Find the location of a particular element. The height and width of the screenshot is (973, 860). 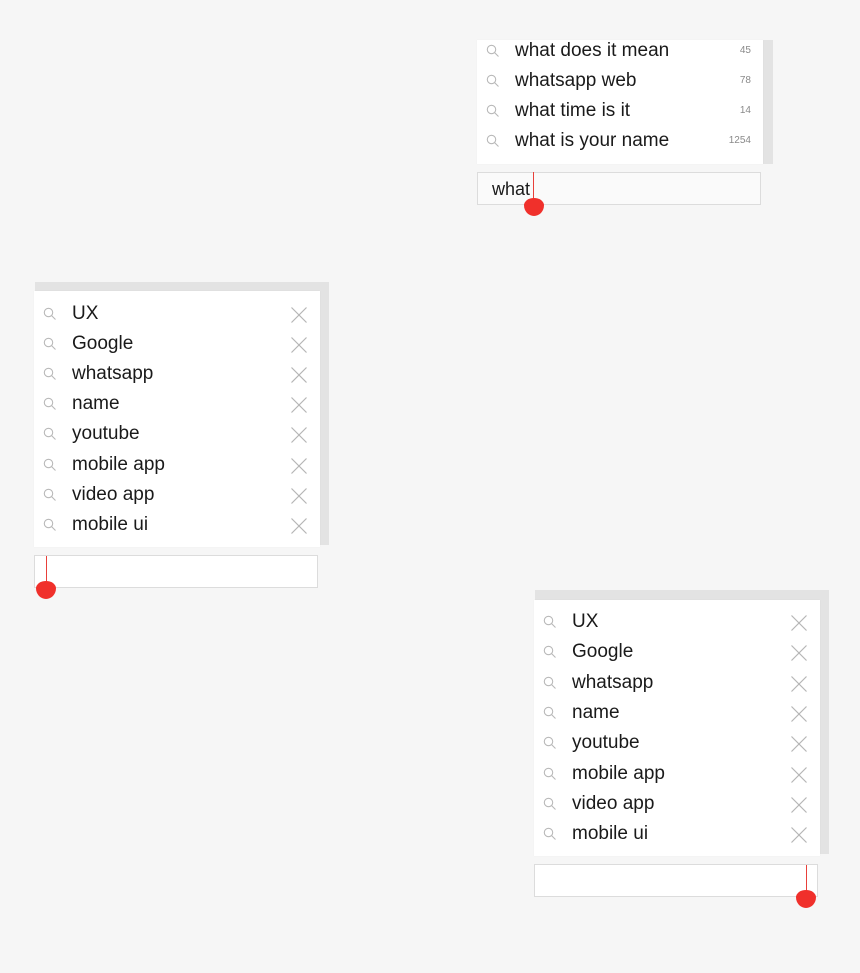

search-input: what is located at coordinates (619, 188).